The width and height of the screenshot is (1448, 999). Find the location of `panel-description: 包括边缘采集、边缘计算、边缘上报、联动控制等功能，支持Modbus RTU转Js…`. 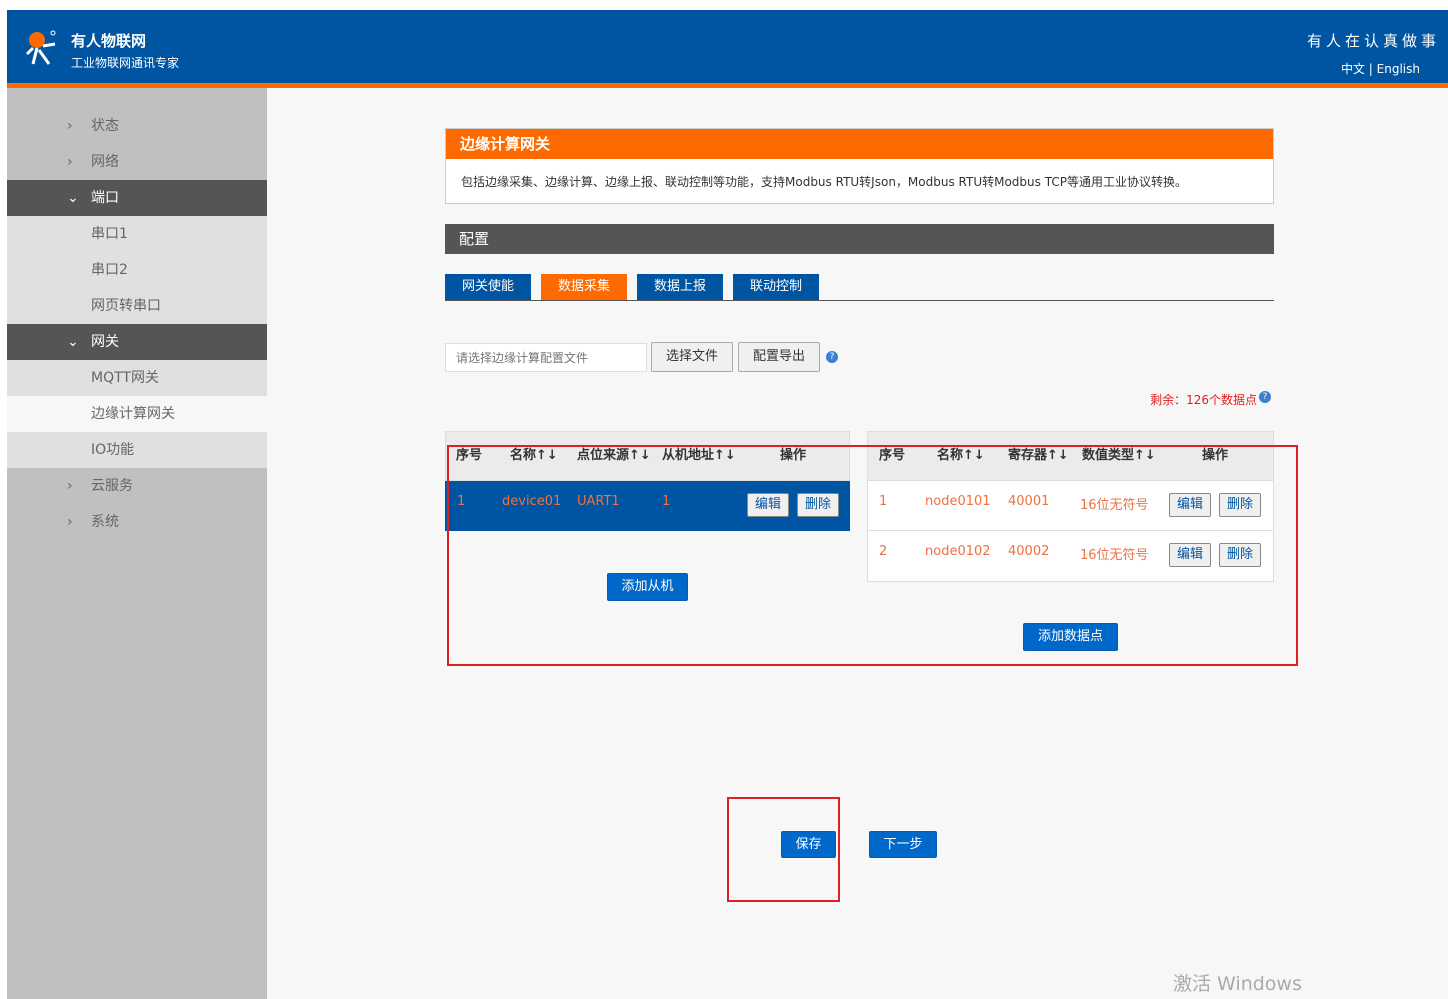

panel-description: 包括边缘采集、边缘计算、边缘上报、联动控制等功能，支持Modbus RTU转Js… is located at coordinates (824, 182).